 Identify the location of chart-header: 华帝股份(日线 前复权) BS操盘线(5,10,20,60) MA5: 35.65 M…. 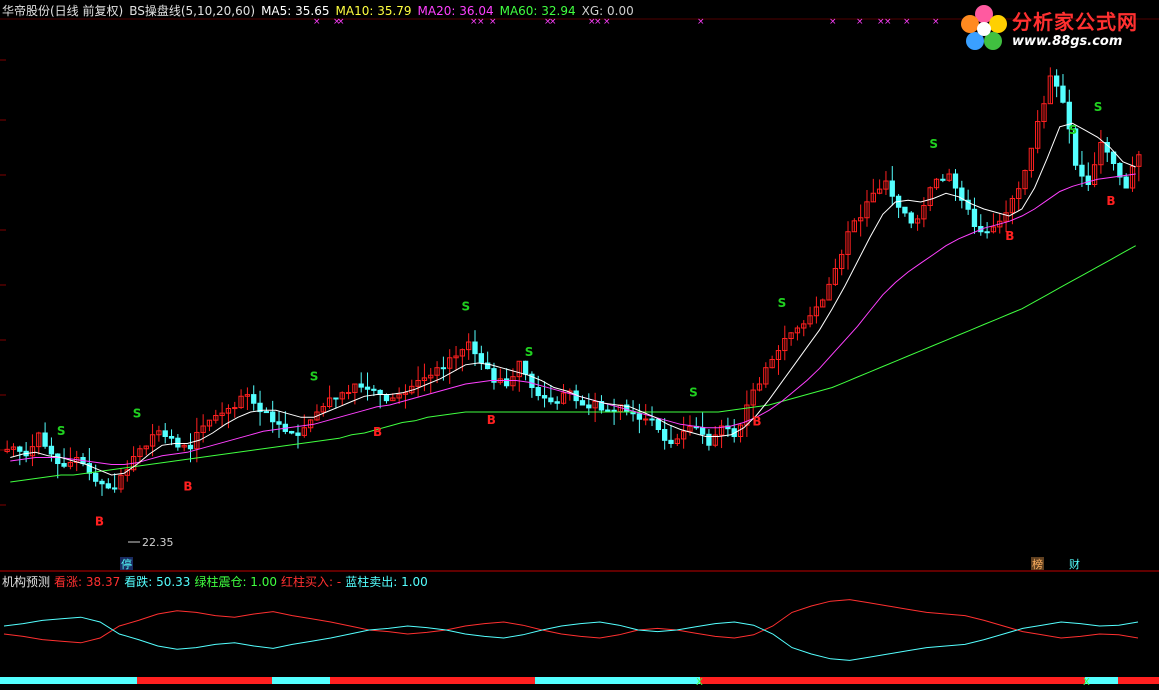
(321, 10).